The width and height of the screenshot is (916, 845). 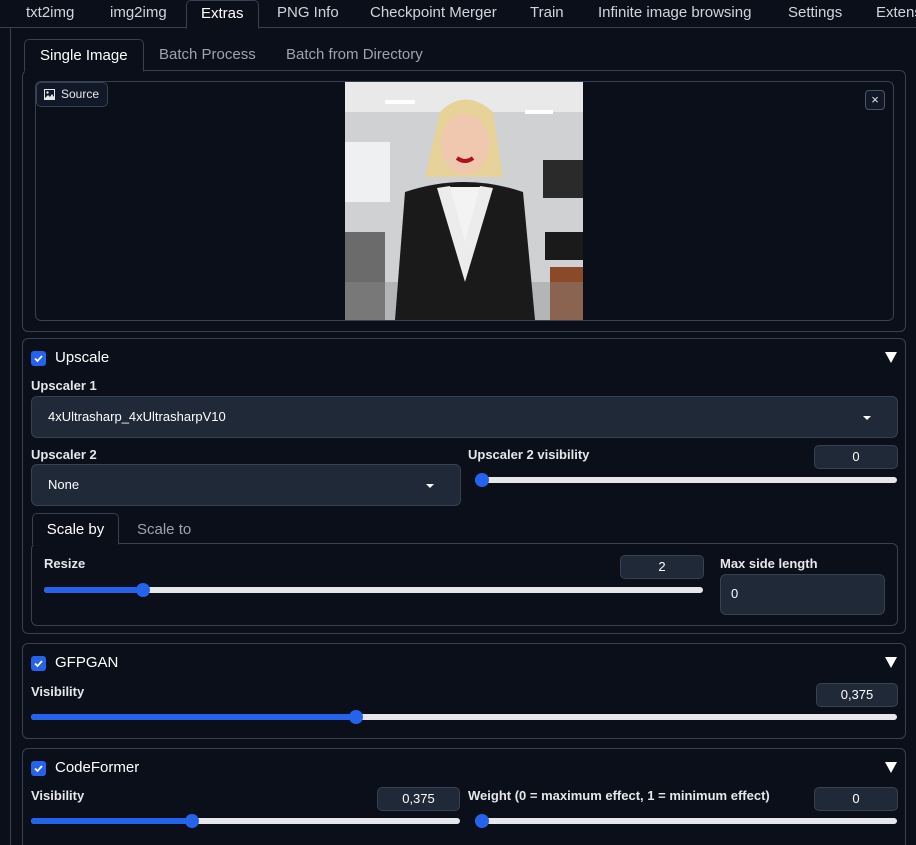 I want to click on upscale-checkbox, so click(x=38, y=358).